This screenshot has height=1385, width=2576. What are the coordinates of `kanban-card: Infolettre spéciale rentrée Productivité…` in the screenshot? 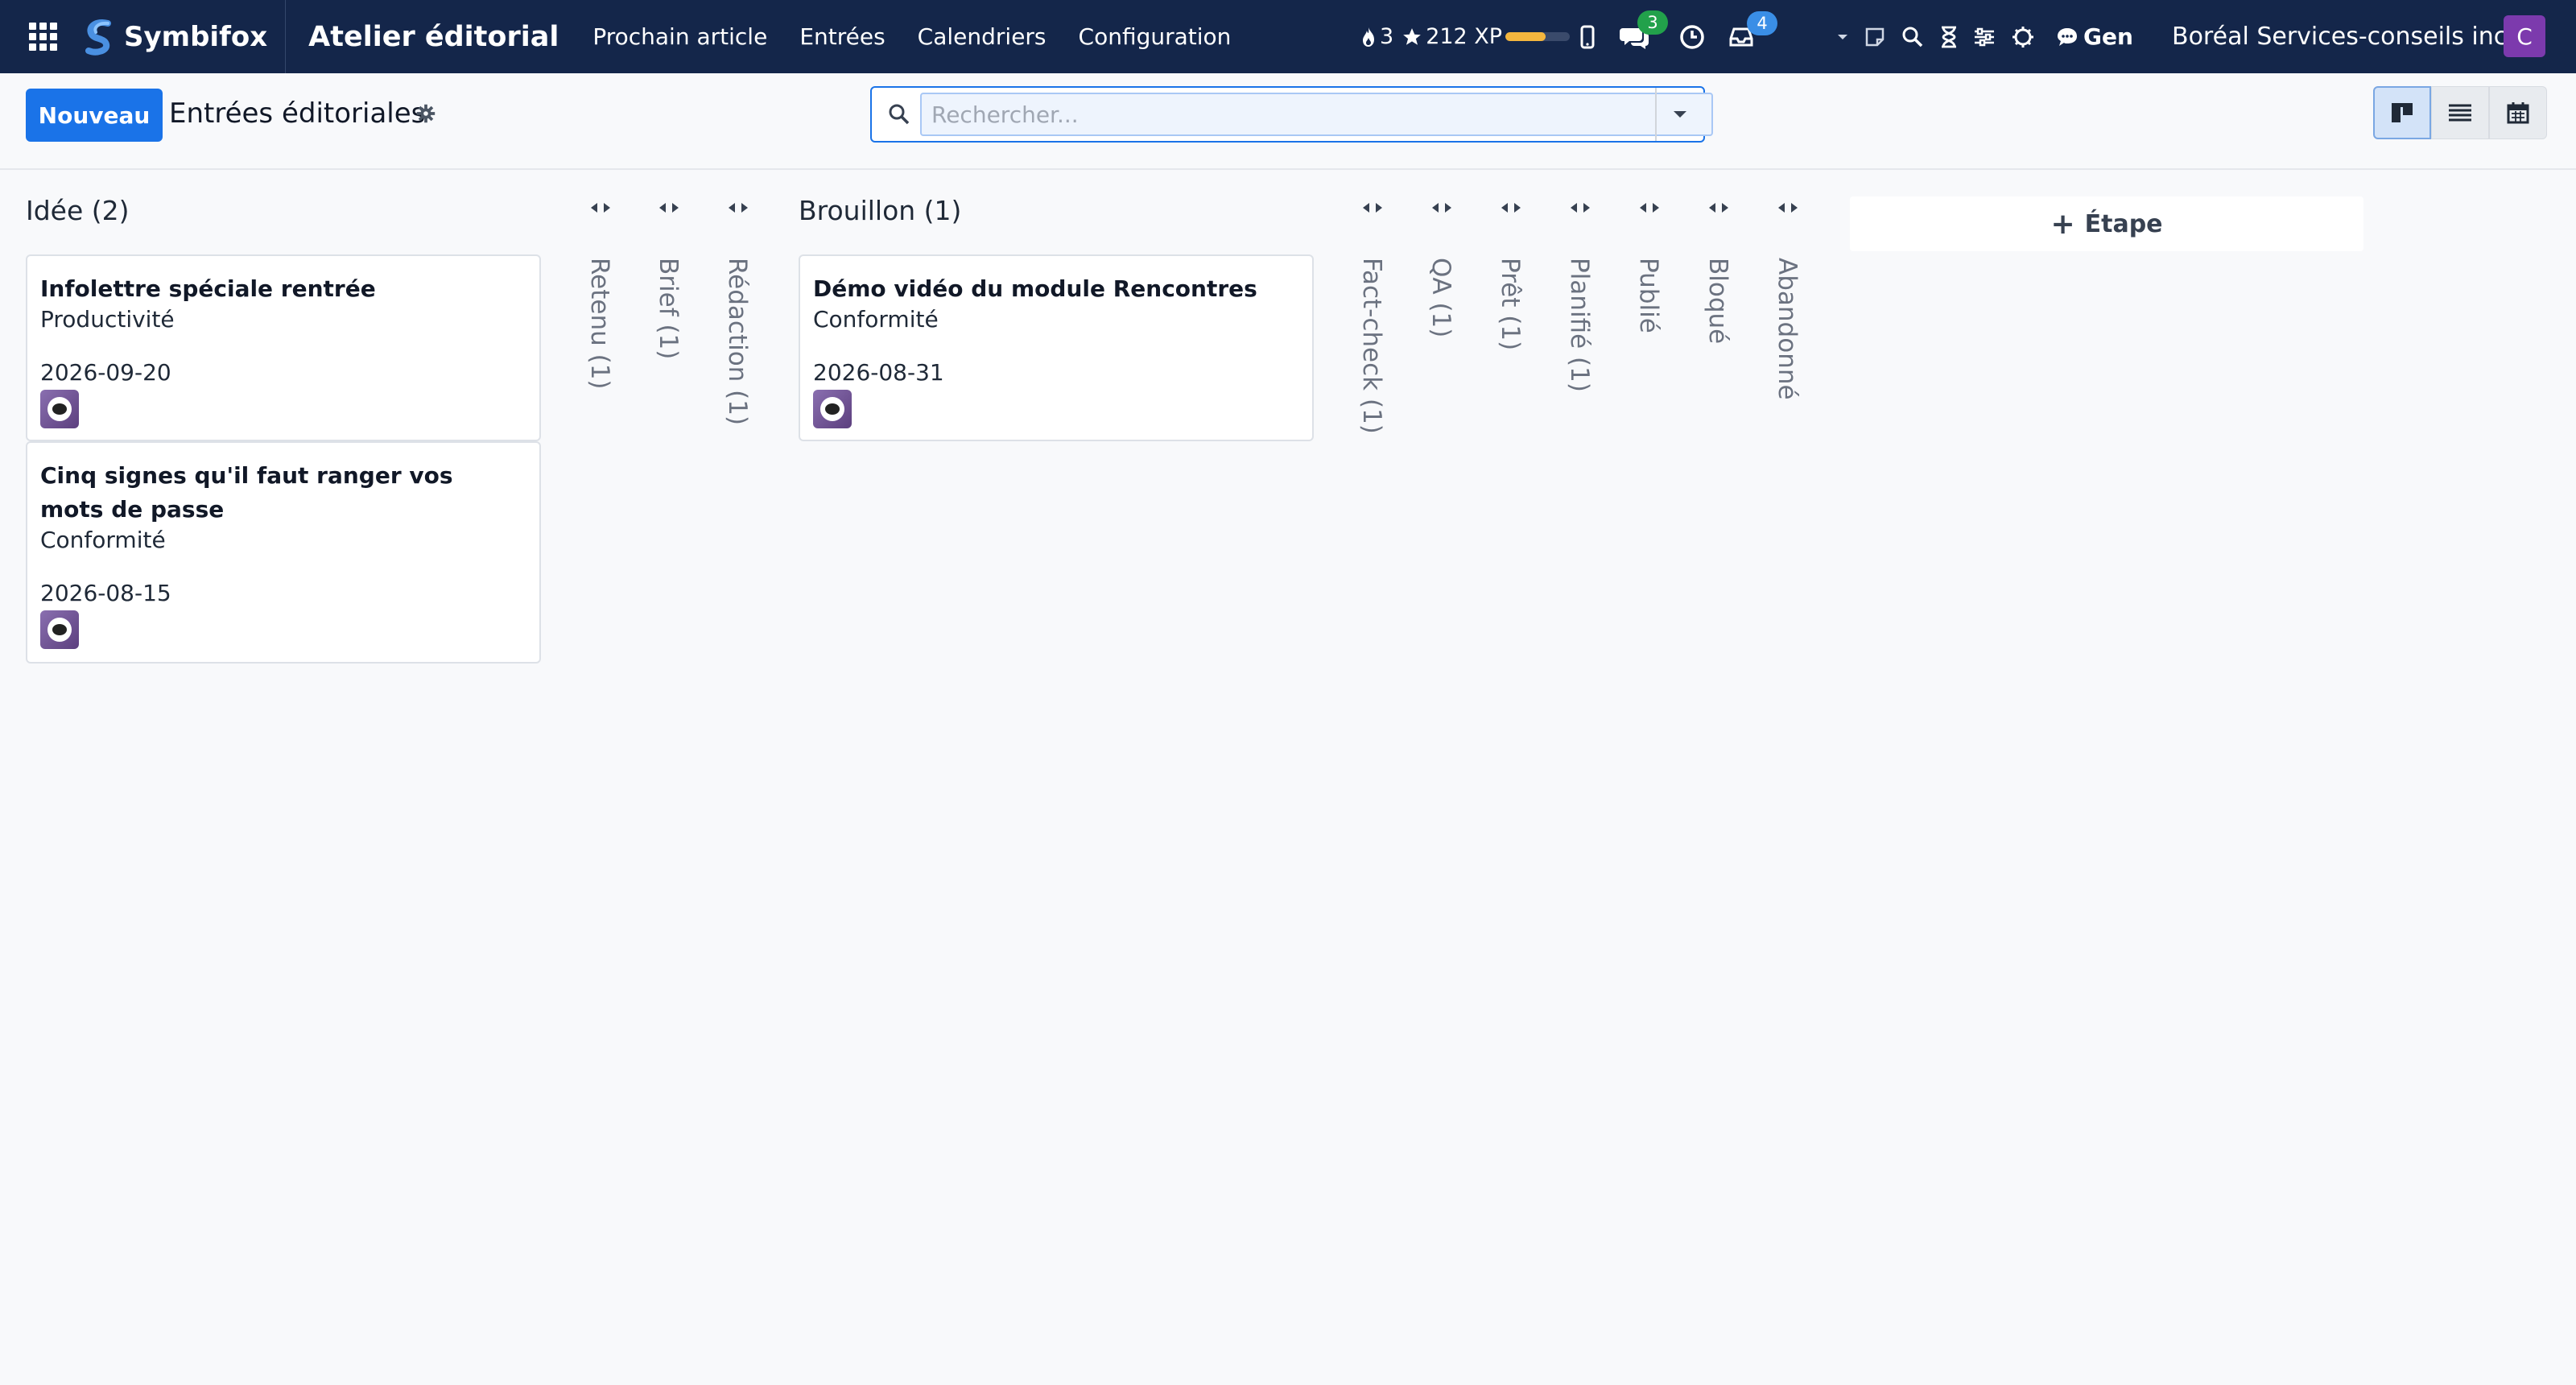 It's located at (283, 348).